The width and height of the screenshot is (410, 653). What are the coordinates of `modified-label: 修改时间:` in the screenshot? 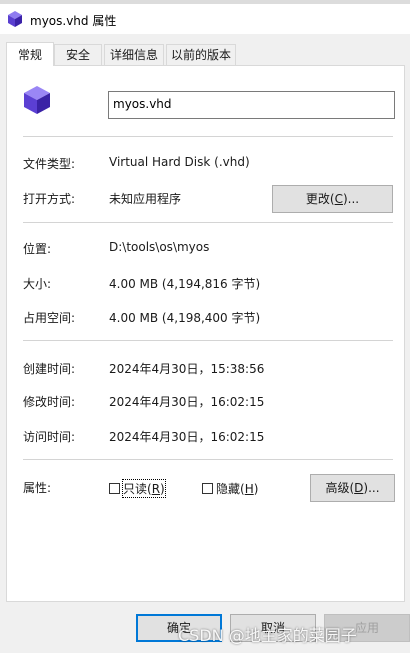 It's located at (49, 402).